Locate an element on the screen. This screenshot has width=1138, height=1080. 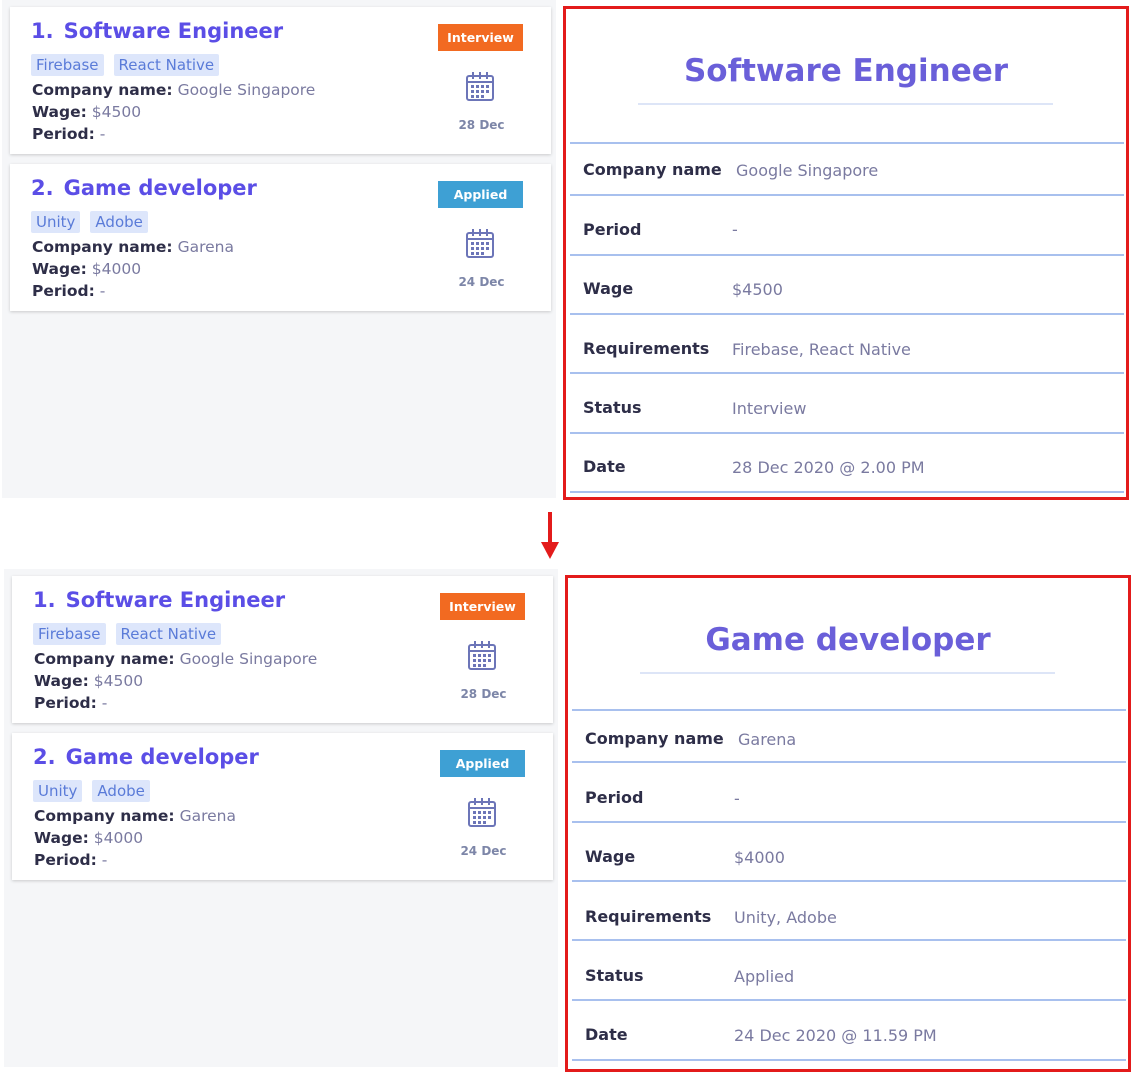
detail-value-status: Applied is located at coordinates (764, 976).